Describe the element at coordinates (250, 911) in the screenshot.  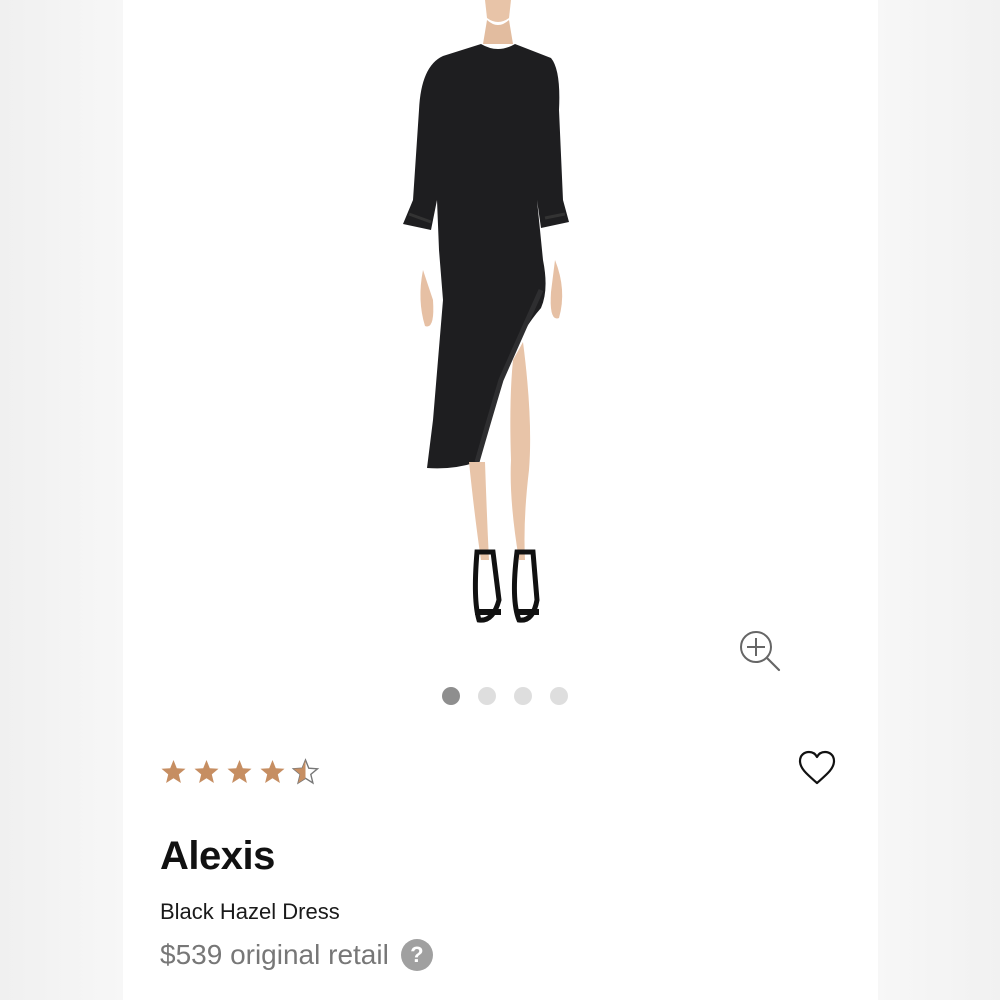
I see `product-name: Black Hazel Dress` at that location.